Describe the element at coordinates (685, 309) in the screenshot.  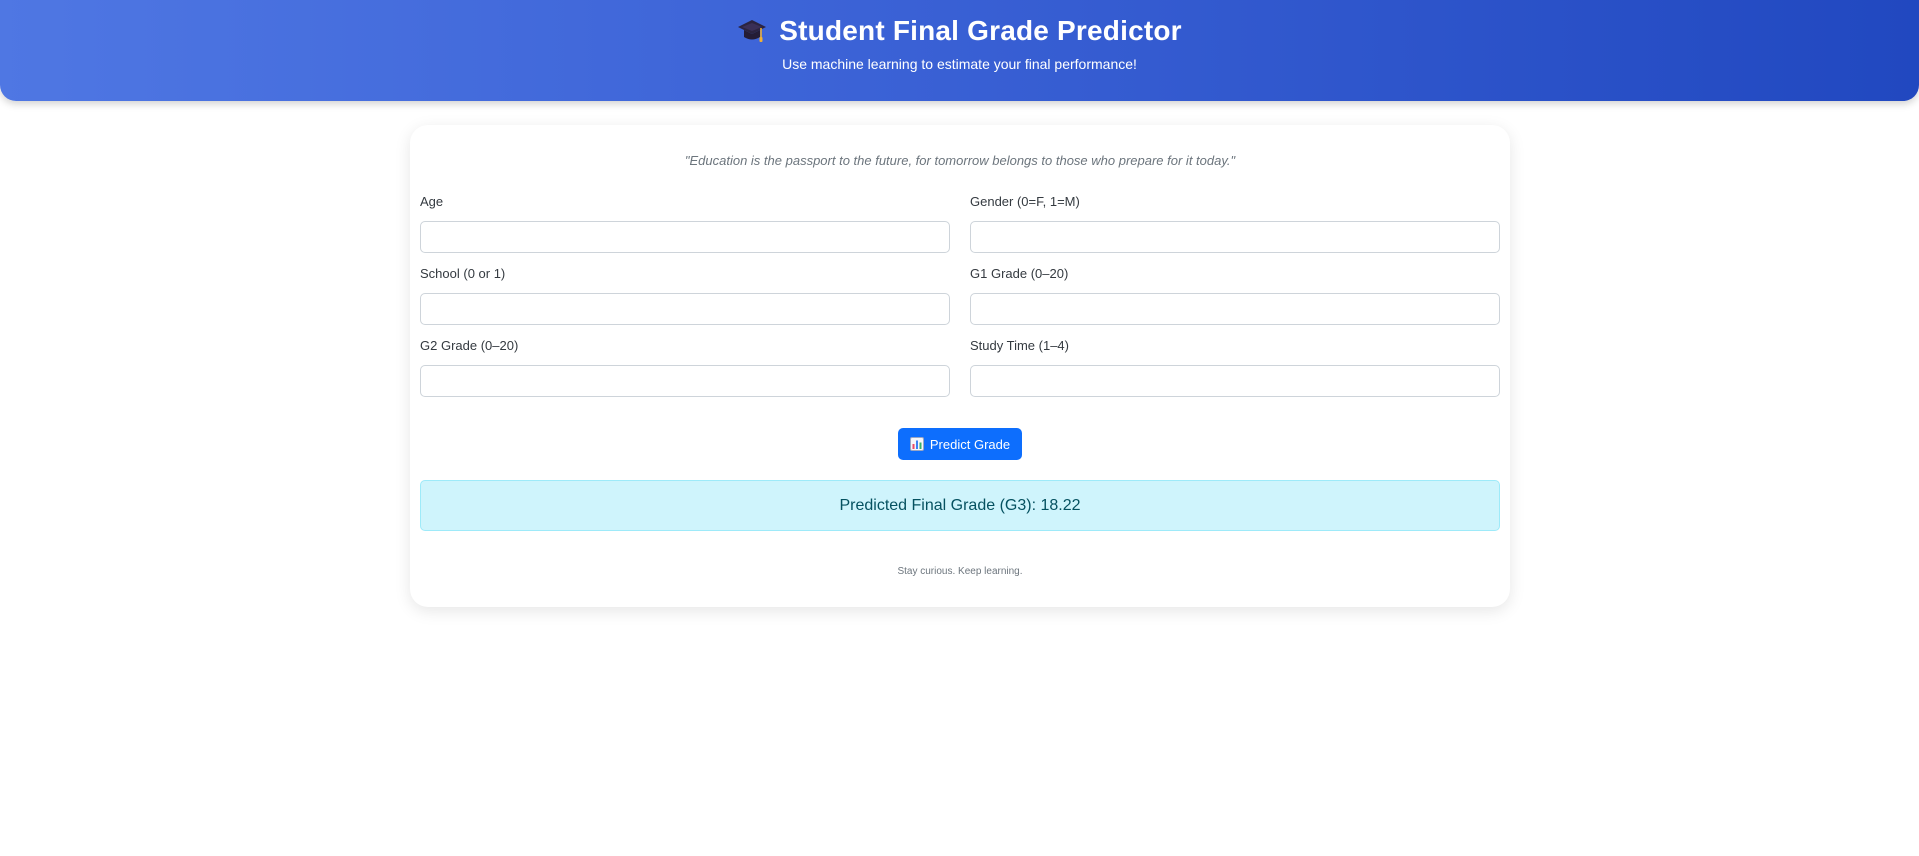
I see `school-input` at that location.